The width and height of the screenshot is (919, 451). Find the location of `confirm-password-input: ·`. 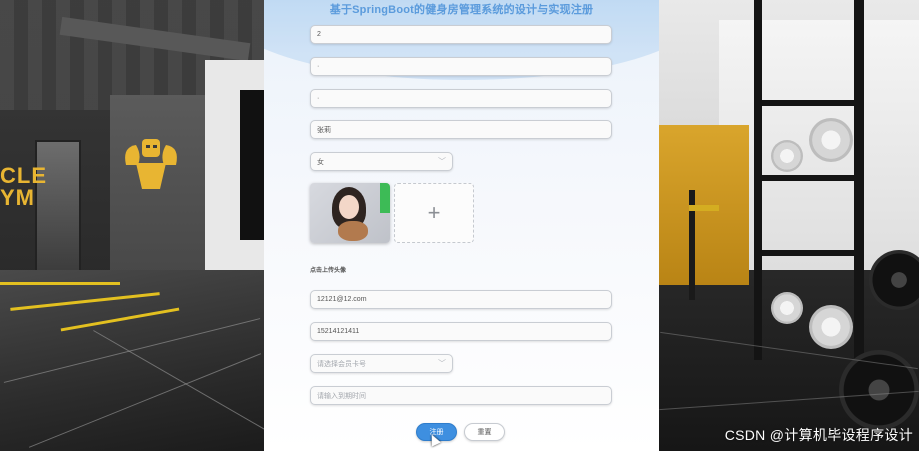

confirm-password-input: · is located at coordinates (461, 98).